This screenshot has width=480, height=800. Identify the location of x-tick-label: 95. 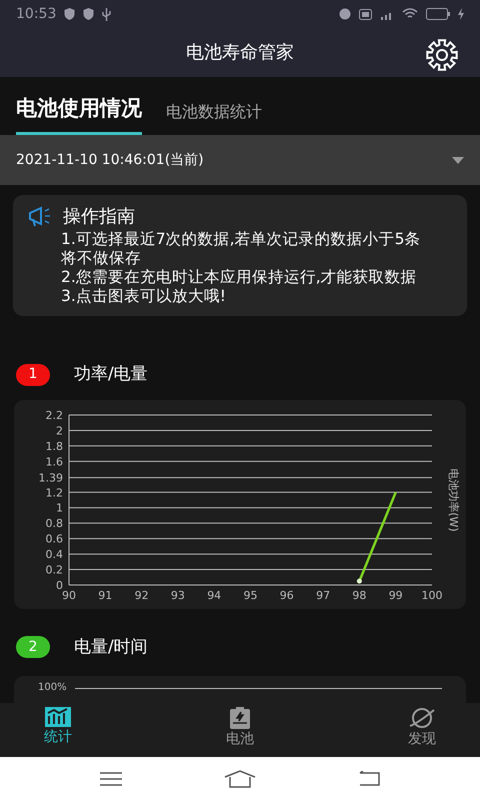
(251, 595).